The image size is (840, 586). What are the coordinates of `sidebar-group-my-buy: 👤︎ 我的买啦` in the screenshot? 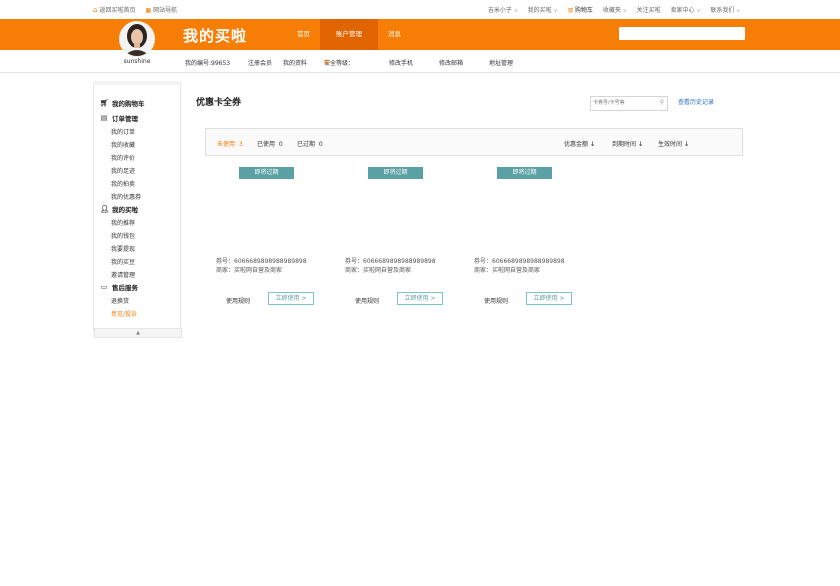 It's located at (119, 209).